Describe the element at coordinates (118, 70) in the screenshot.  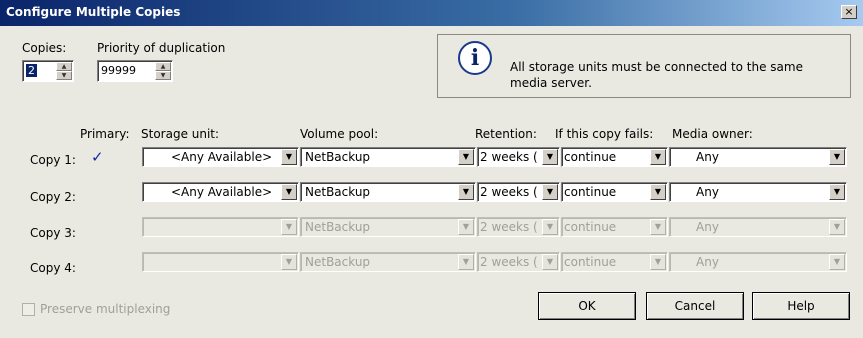
I see `priority-value: 99999` at that location.